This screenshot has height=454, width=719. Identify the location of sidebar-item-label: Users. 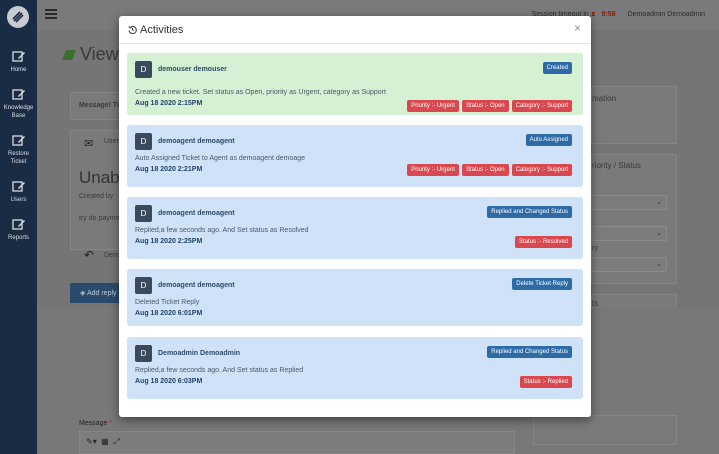
(18, 200).